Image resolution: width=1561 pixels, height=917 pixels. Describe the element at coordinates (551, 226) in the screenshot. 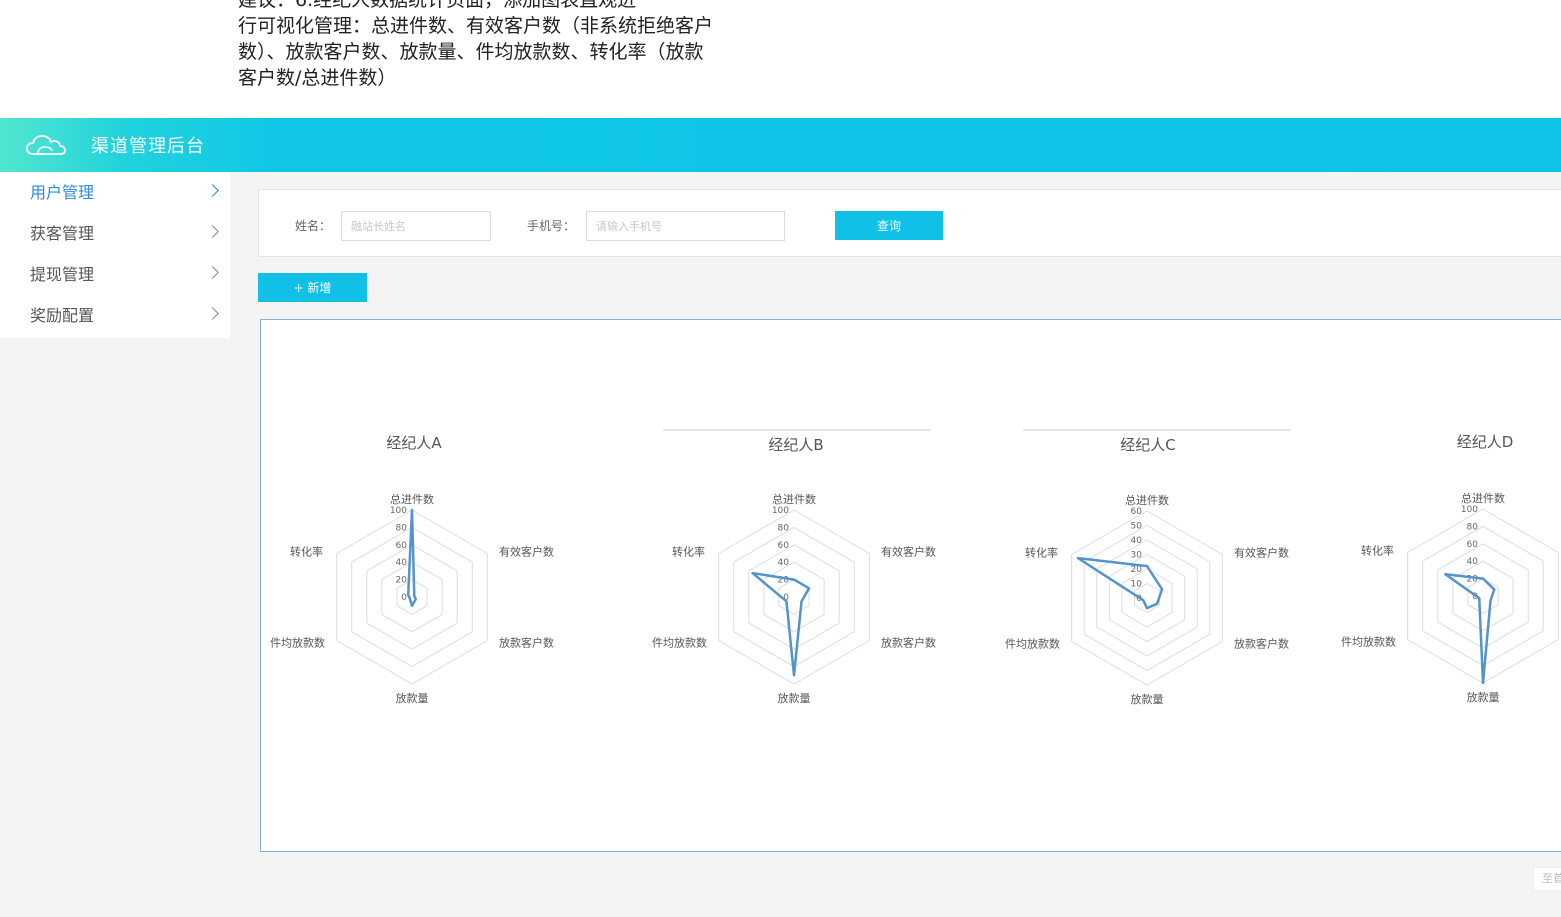

I see `phone-label: 手机号：` at that location.